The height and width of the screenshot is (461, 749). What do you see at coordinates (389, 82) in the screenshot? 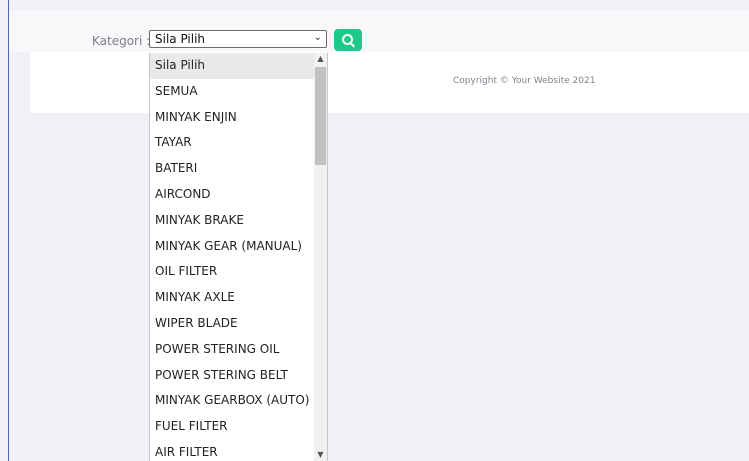
I see `footer: Copyright © Your Website 2021` at bounding box center [389, 82].